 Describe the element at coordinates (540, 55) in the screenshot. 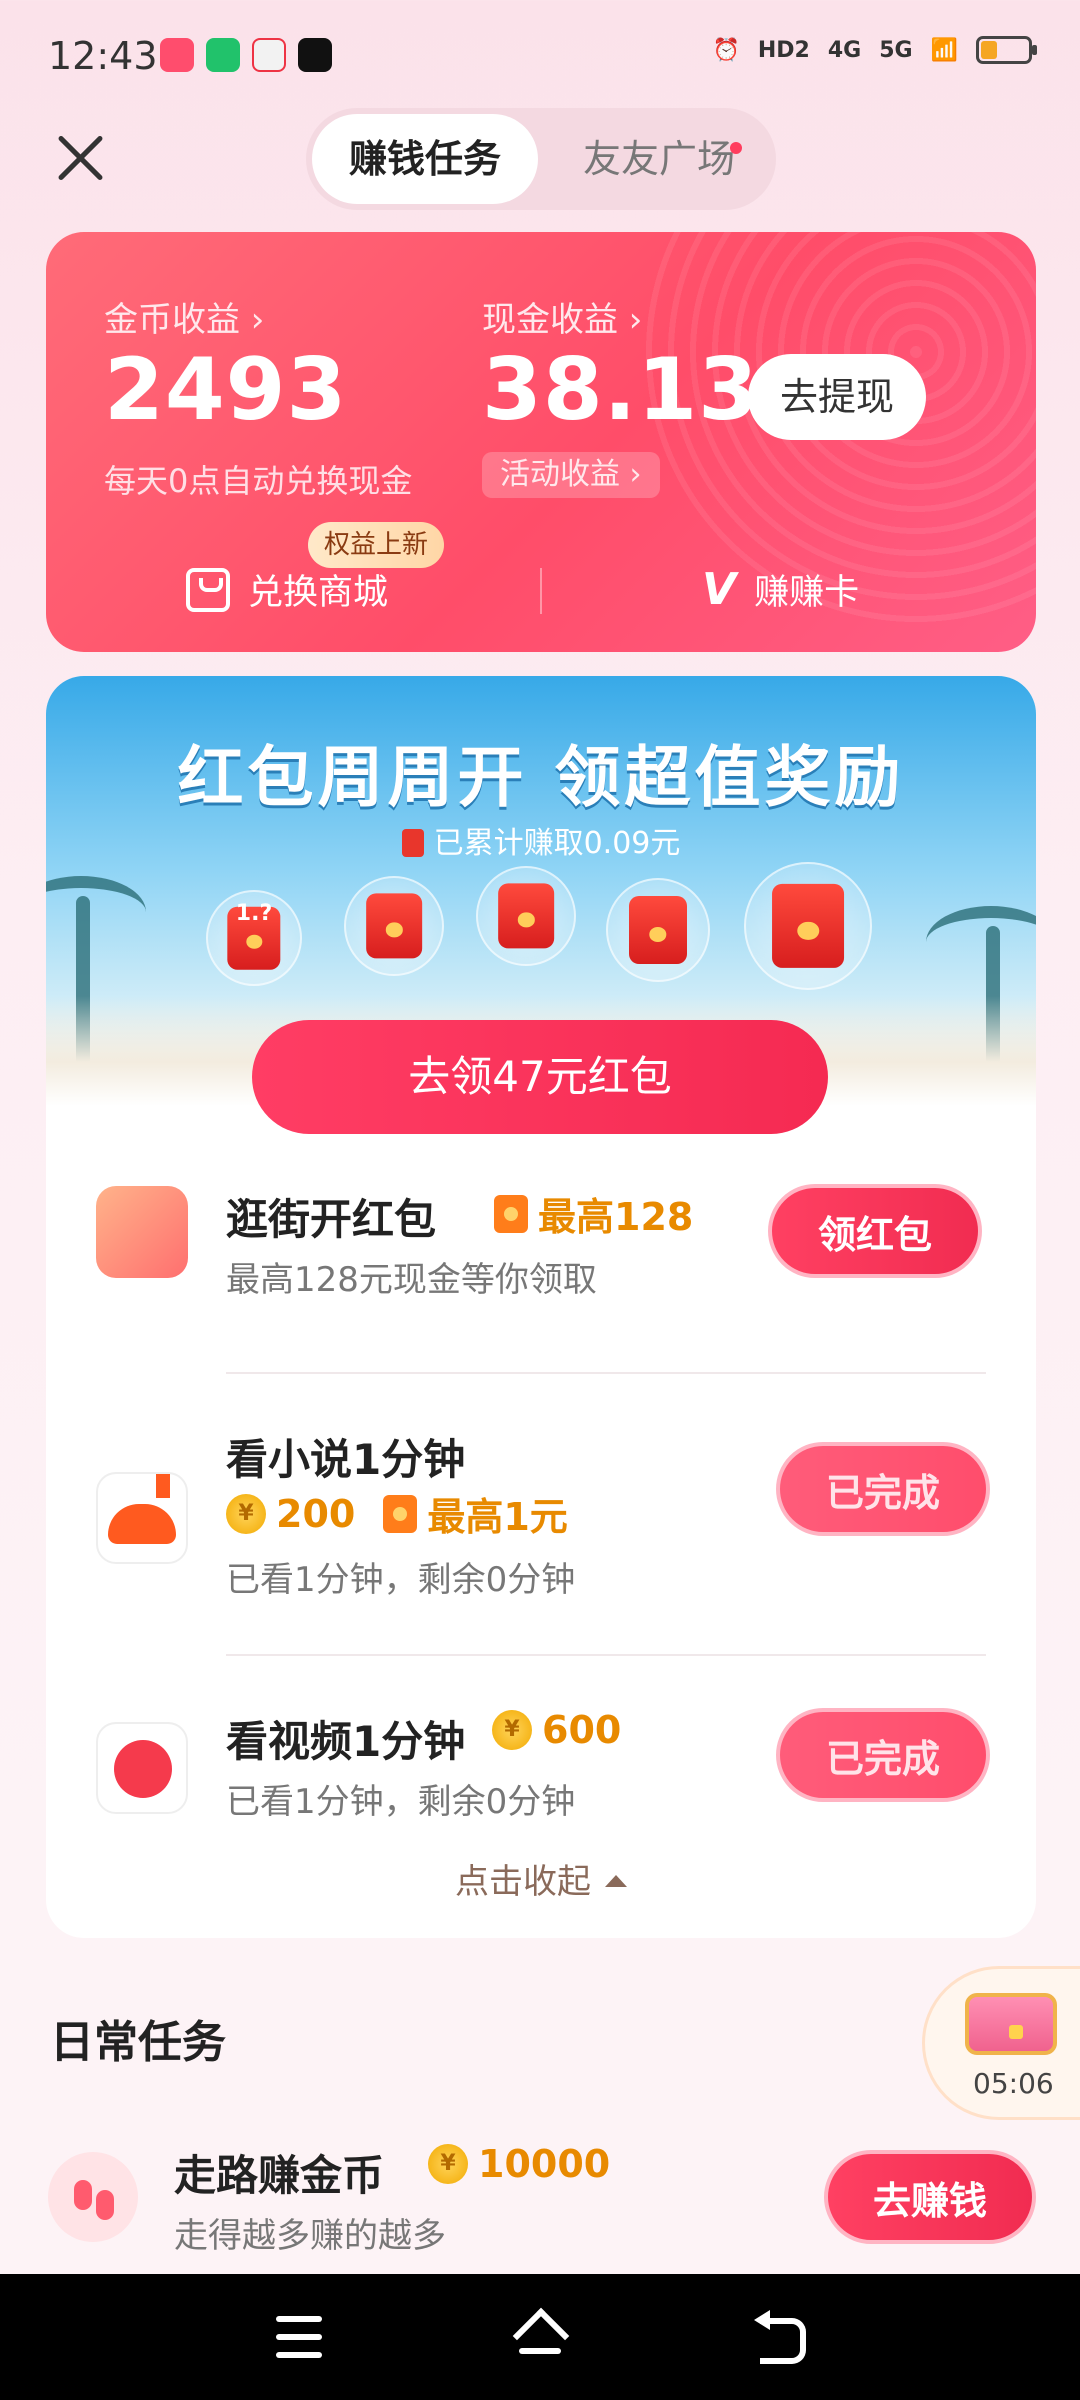

I see `status-bar: 12:43 ⏰ HD2 4G 5G 📶` at that location.